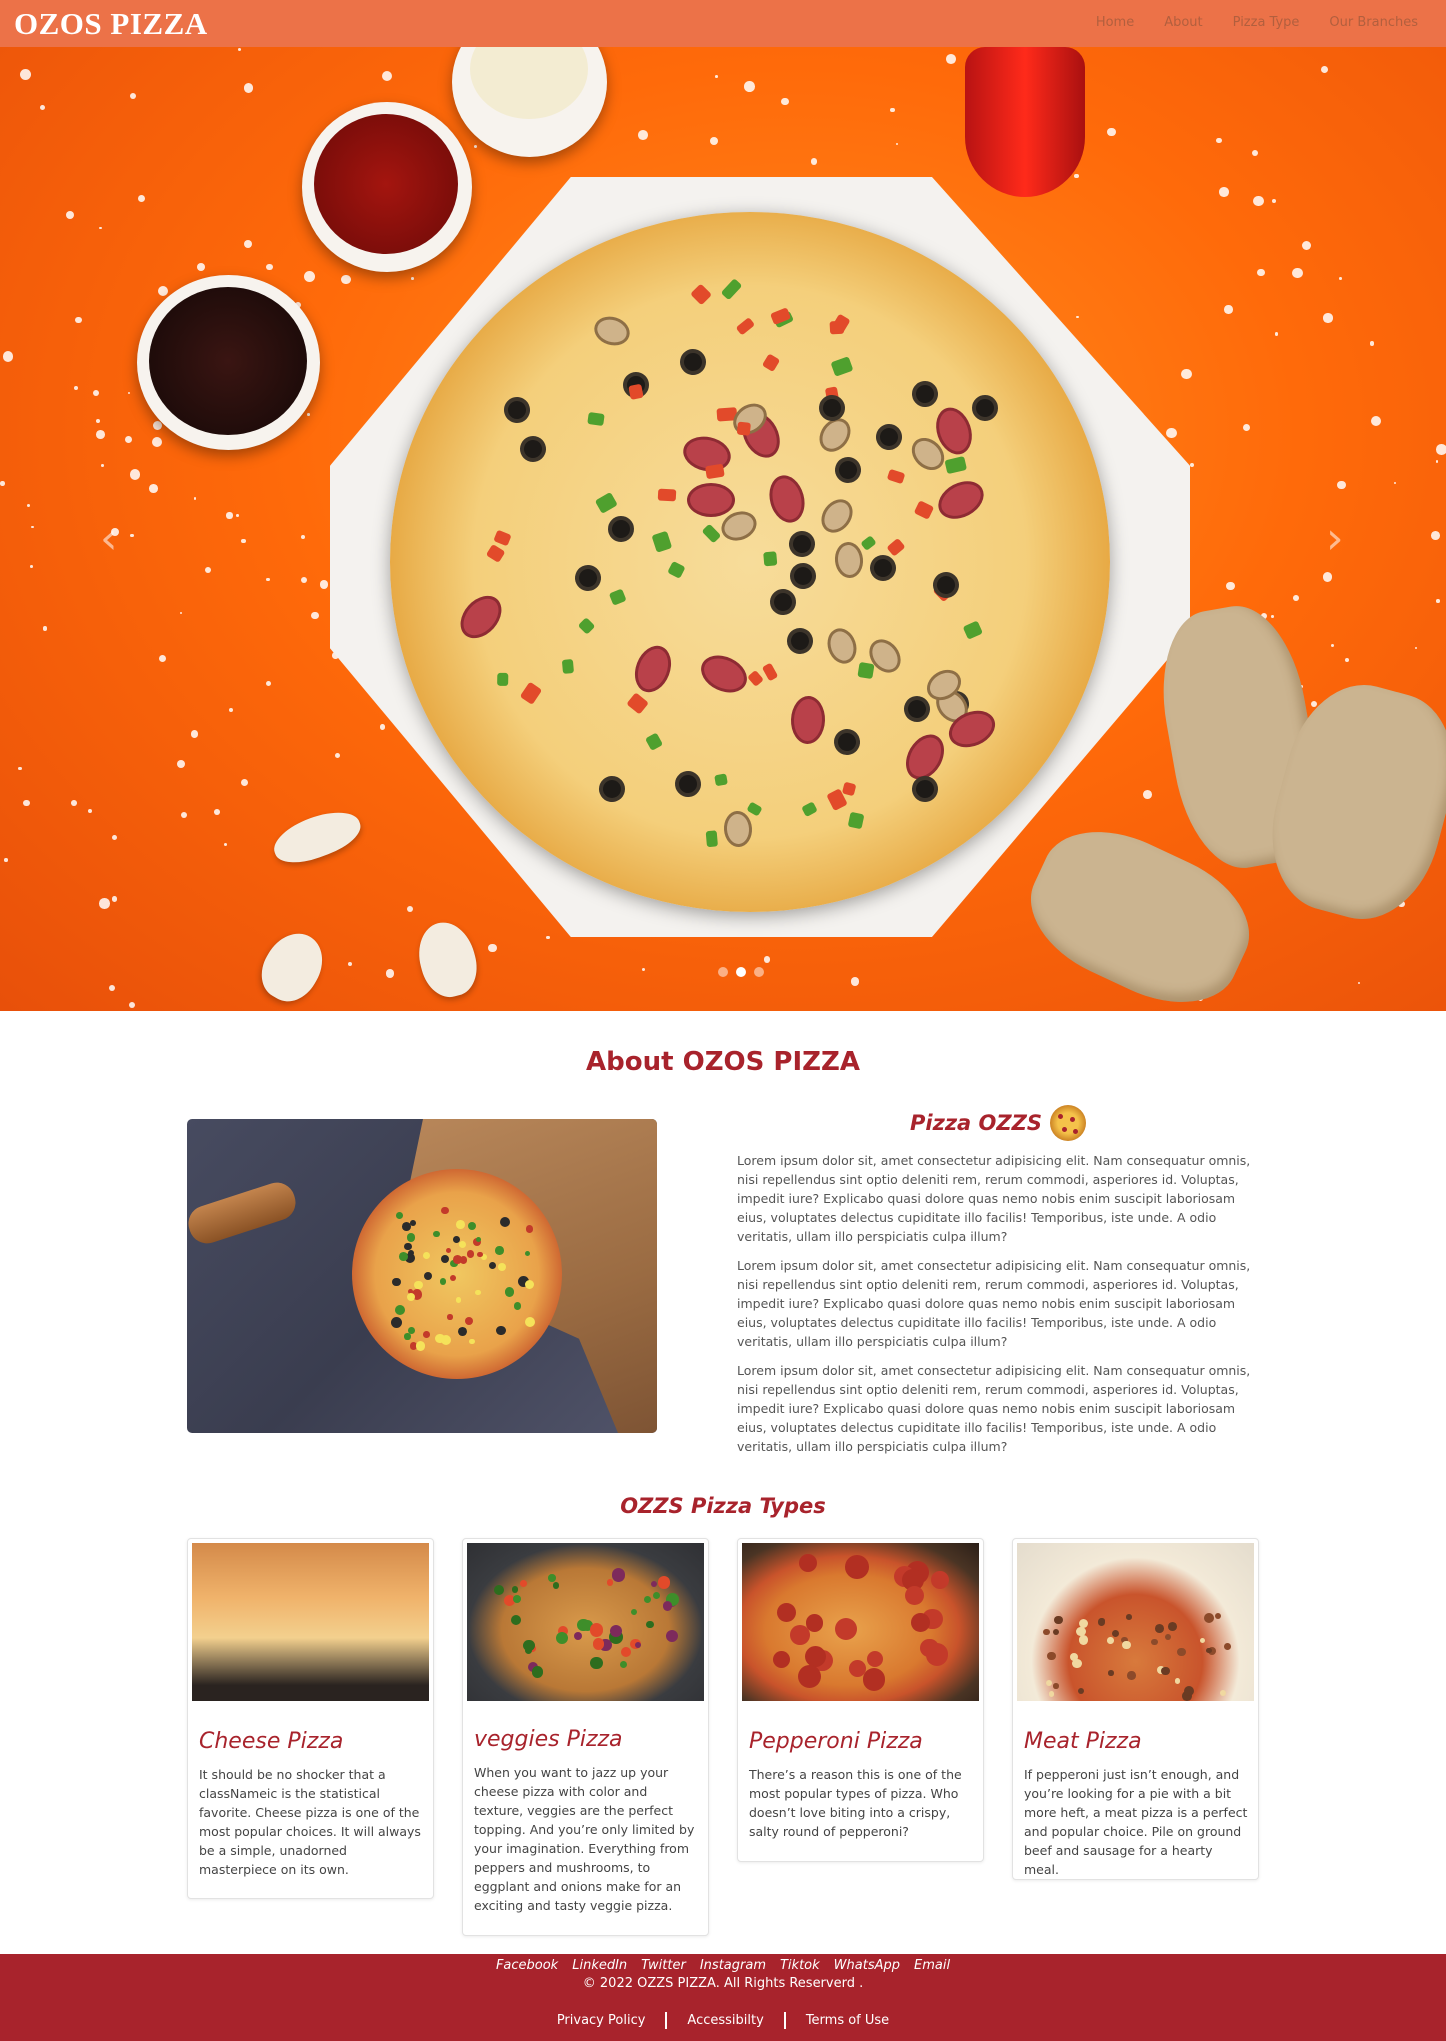 This screenshot has width=1446, height=2041. I want to click on social-link-twitter: Twitter, so click(663, 1965).